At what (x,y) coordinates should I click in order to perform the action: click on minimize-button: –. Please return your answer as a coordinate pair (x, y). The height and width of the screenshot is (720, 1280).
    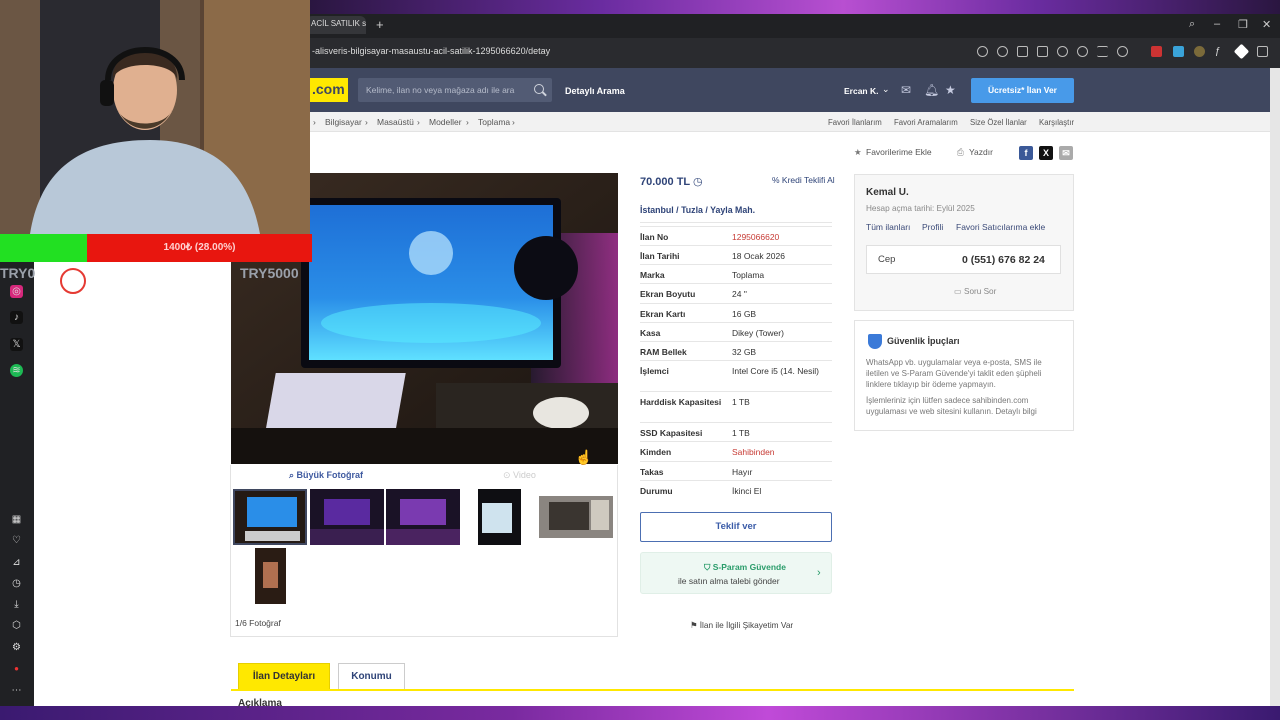
    Looking at the image, I should click on (1217, 24).